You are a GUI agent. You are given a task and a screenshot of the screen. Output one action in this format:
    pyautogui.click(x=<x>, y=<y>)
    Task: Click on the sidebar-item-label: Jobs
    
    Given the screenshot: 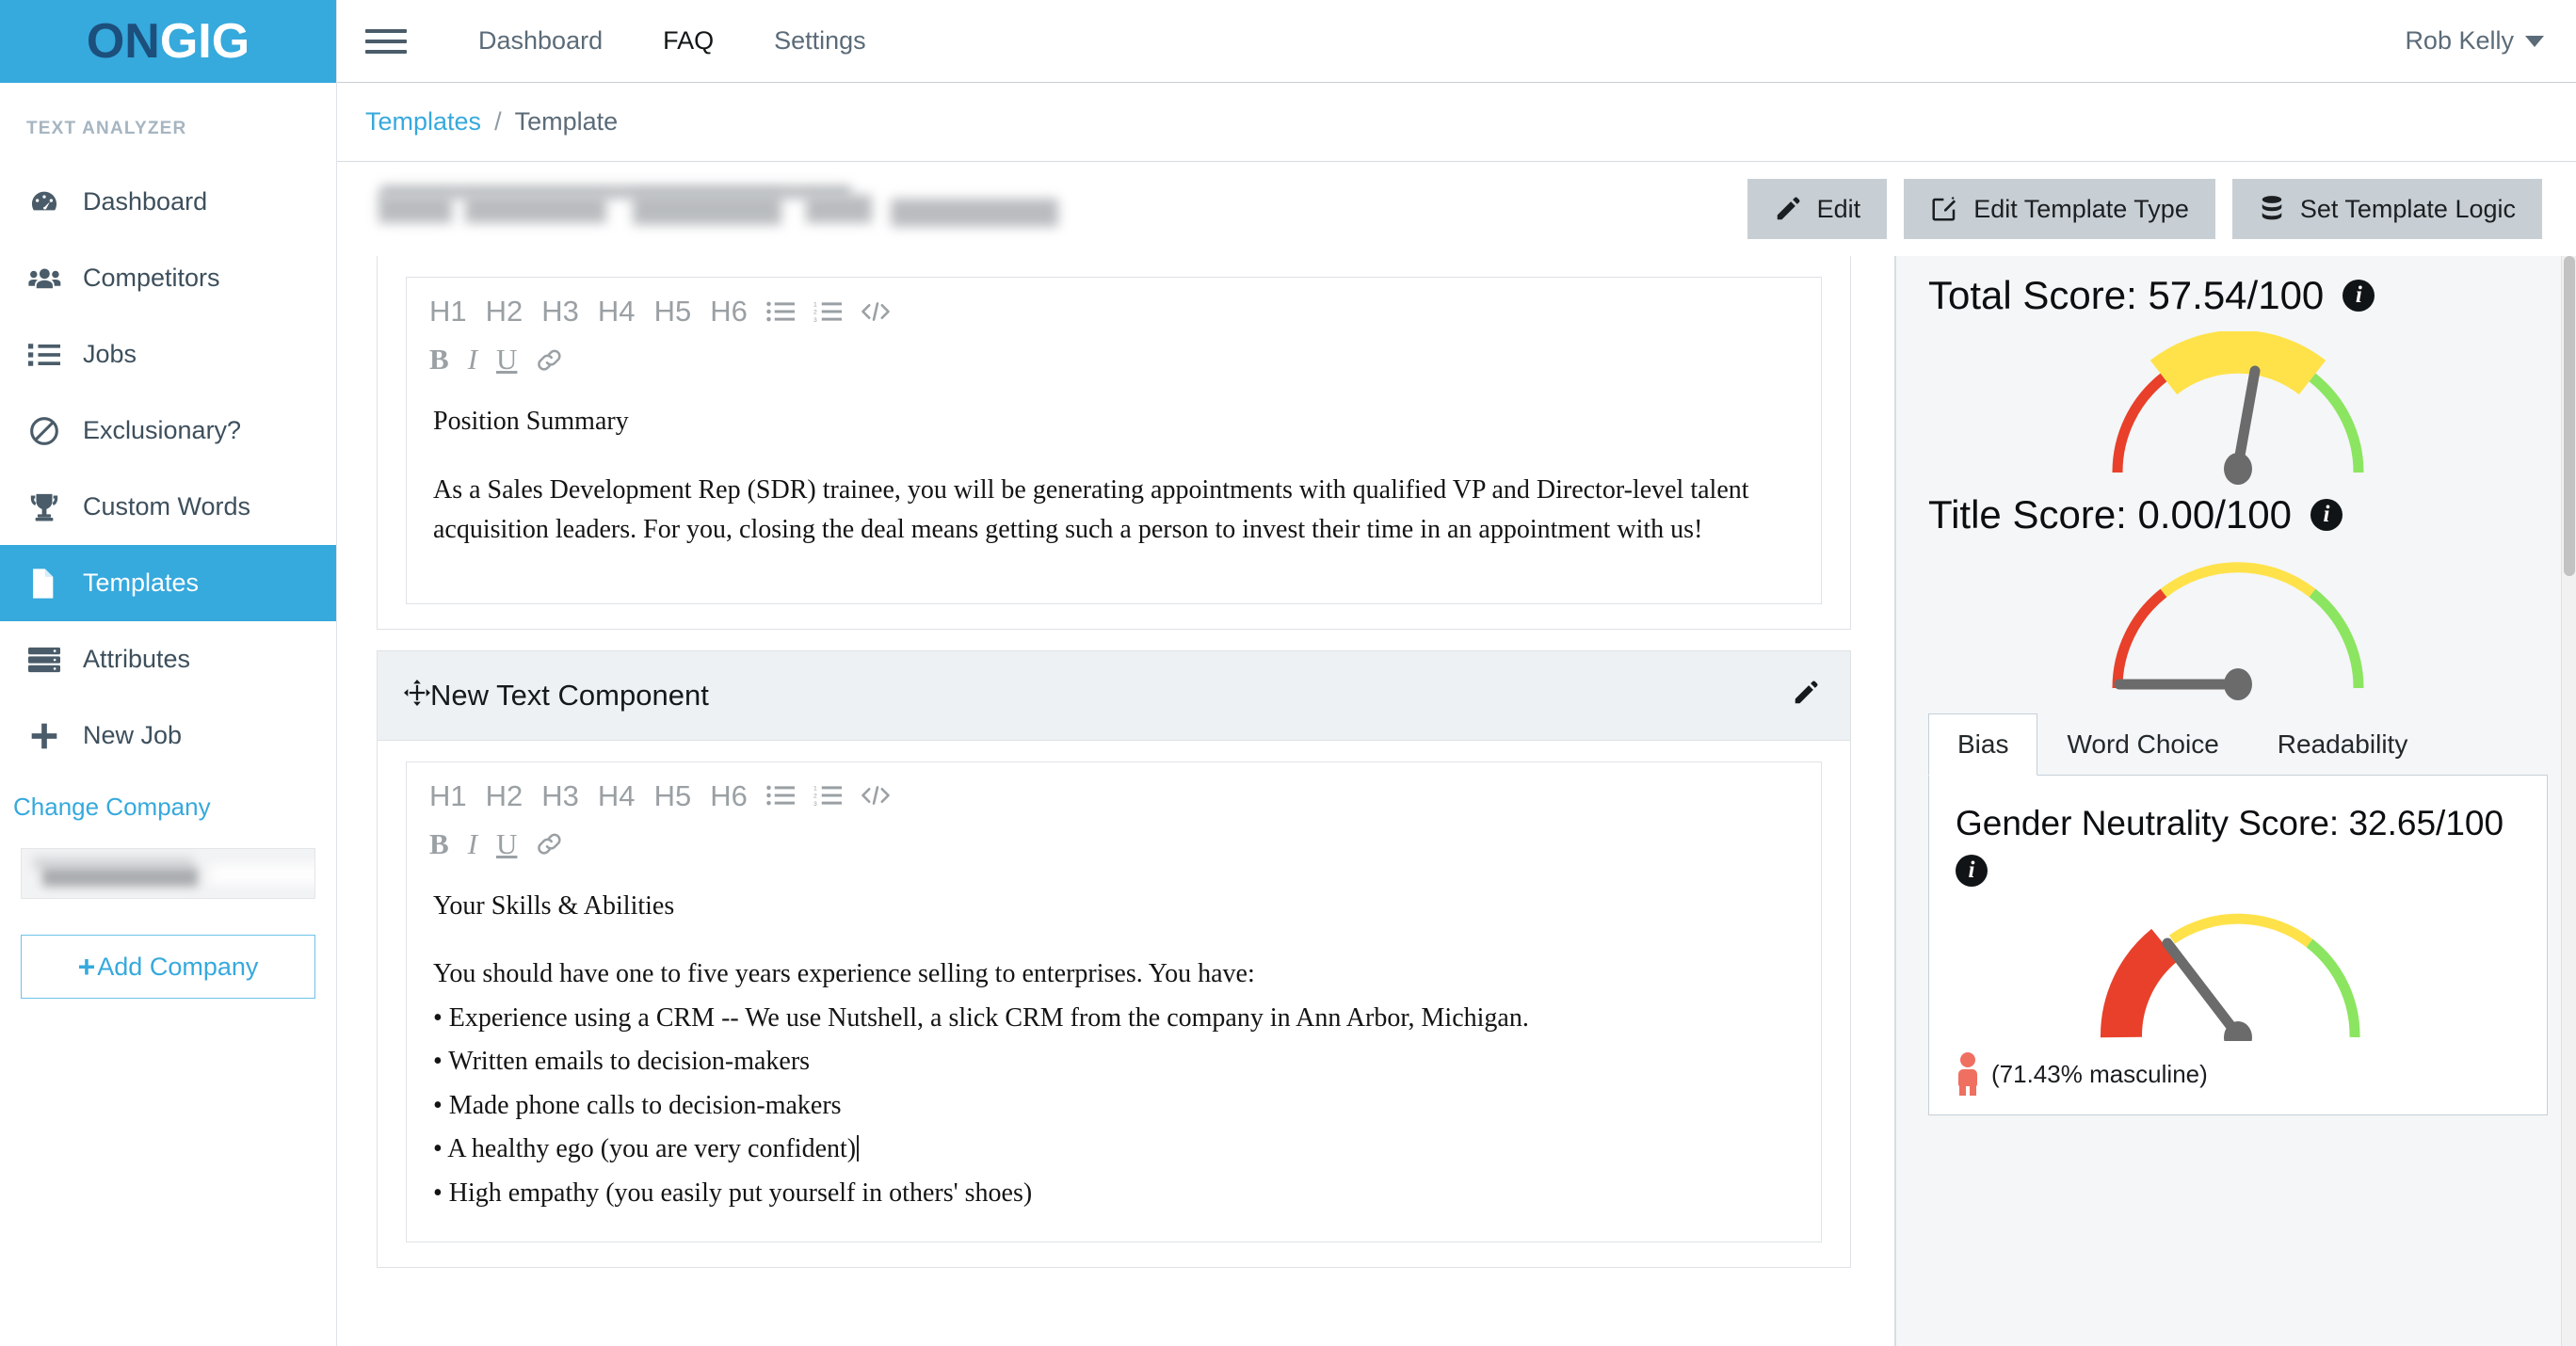 What is the action you would take?
    pyautogui.click(x=110, y=354)
    